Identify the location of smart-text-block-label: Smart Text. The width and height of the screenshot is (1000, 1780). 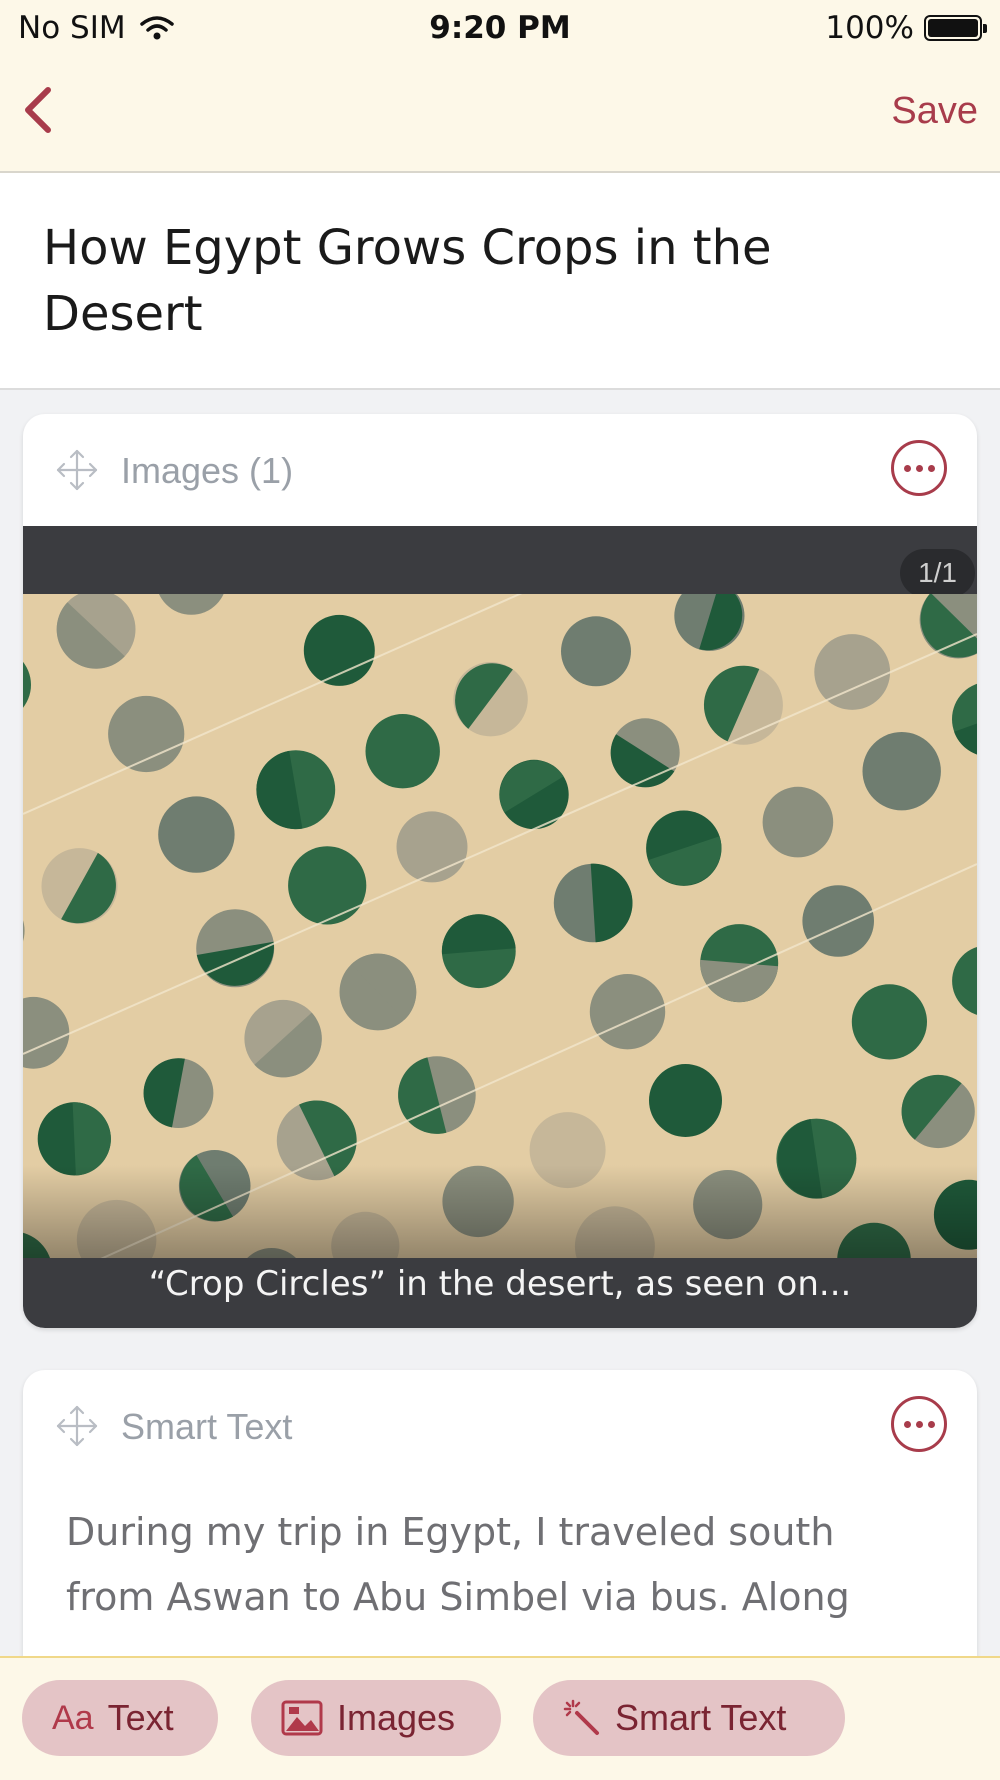
(206, 1427).